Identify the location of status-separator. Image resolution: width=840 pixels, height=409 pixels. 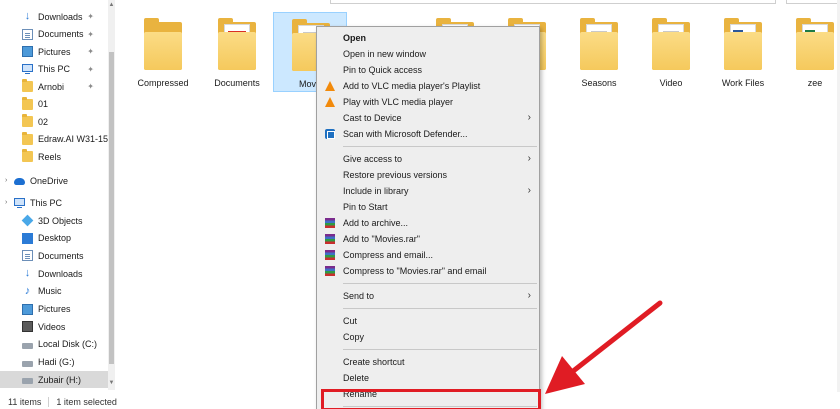
(49, 401).